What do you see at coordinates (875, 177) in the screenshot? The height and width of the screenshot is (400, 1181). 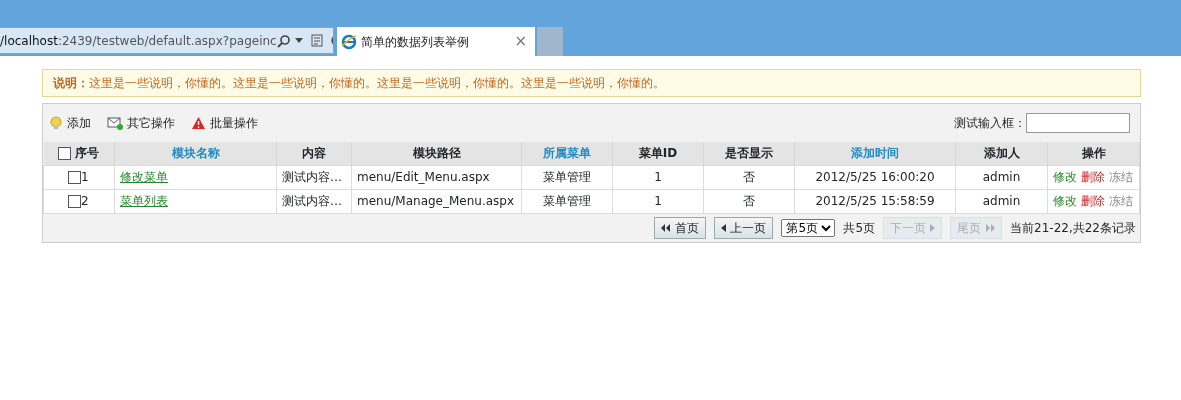 I see `table-cell: 2012/5/25 16:00:20` at bounding box center [875, 177].